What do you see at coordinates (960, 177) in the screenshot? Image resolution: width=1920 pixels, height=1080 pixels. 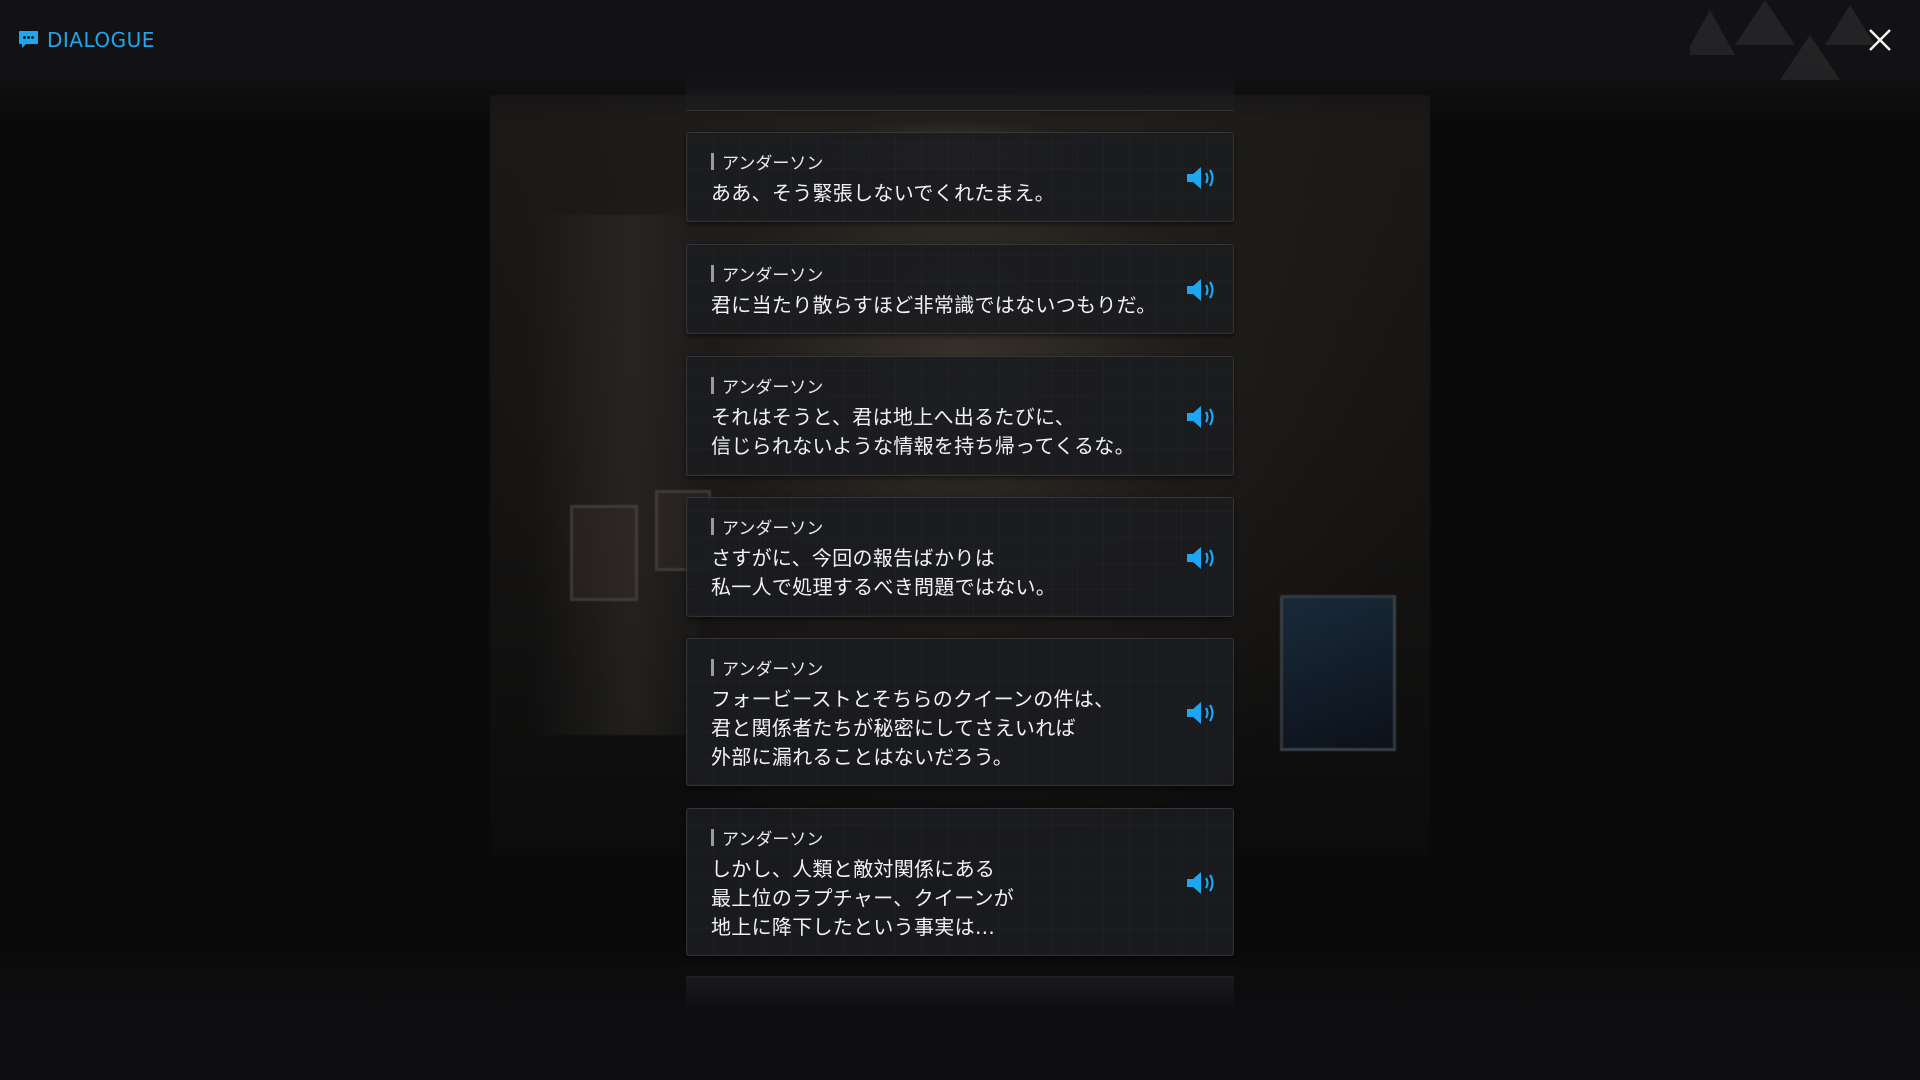 I see `dialogue-entry: アンダーソン ああ、そう緊張しないでくれたまえ。` at bounding box center [960, 177].